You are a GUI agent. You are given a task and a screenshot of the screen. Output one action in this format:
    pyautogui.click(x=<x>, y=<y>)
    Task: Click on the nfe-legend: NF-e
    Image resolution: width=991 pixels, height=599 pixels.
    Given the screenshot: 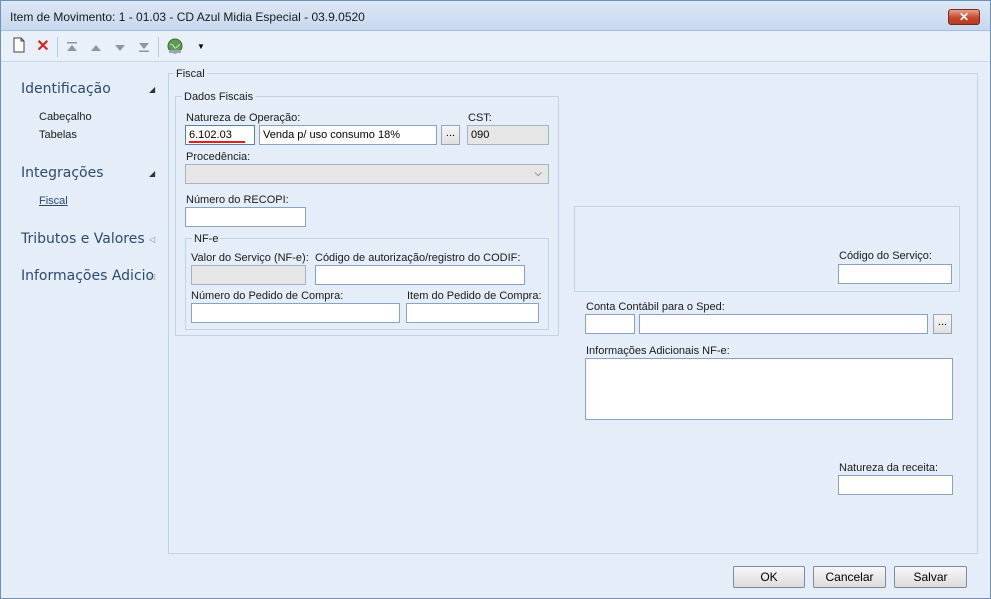 What is the action you would take?
    pyautogui.click(x=206, y=239)
    